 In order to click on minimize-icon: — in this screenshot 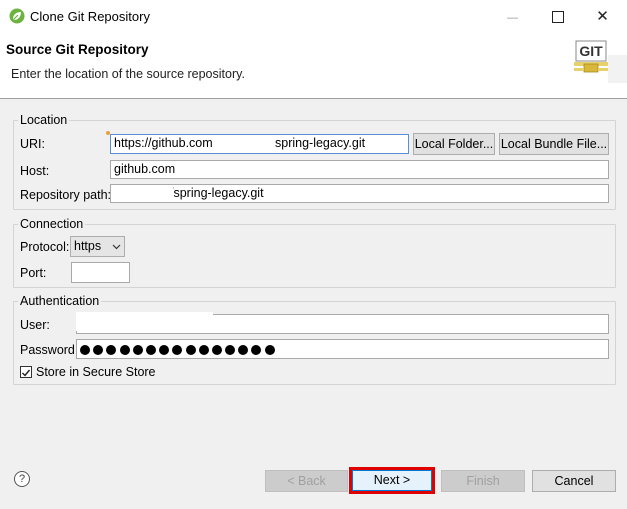, I will do `click(512, 18)`.